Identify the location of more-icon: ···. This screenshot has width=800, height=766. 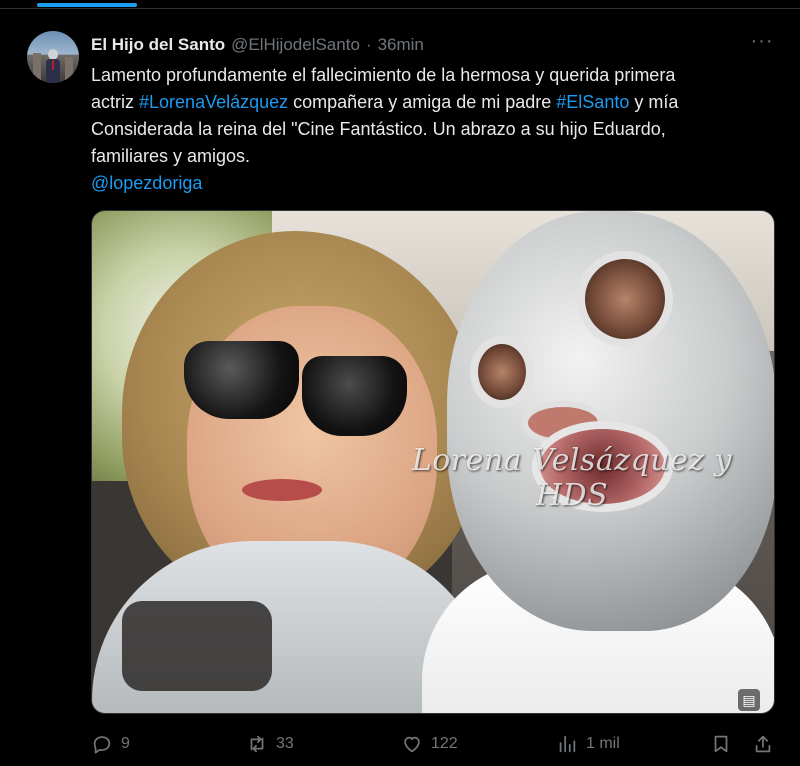
(762, 43).